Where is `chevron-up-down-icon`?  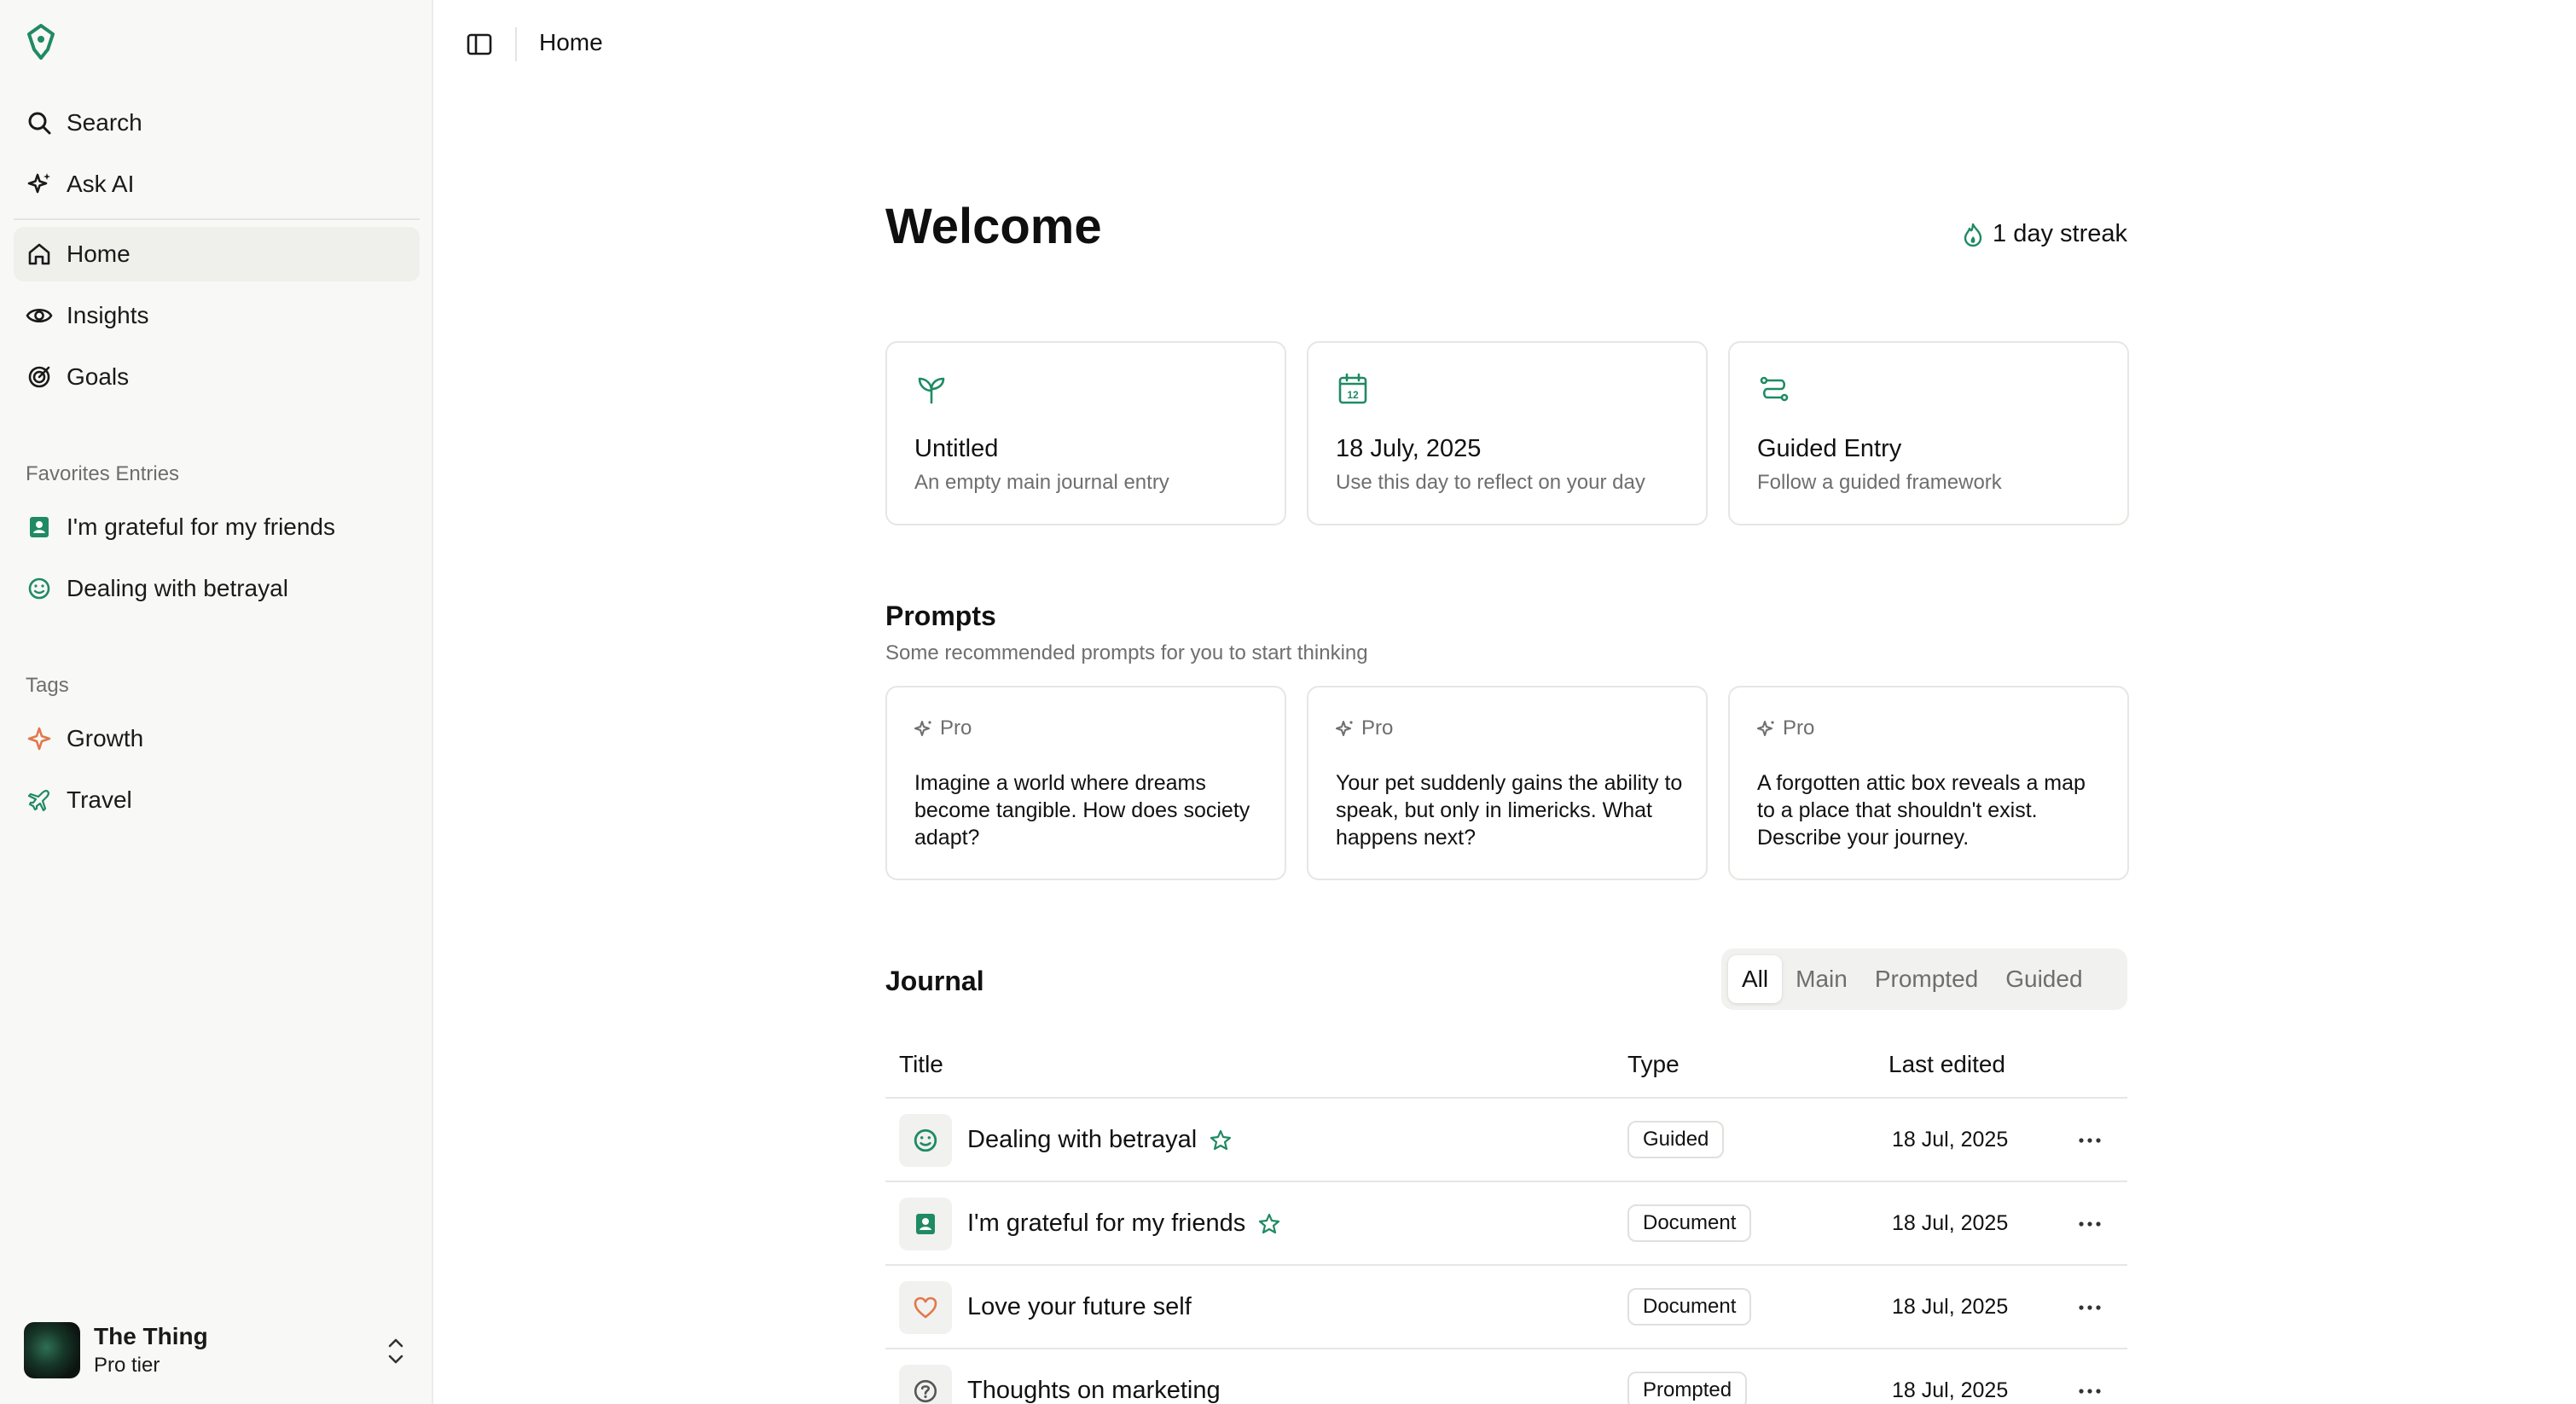 chevron-up-down-icon is located at coordinates (395, 1351).